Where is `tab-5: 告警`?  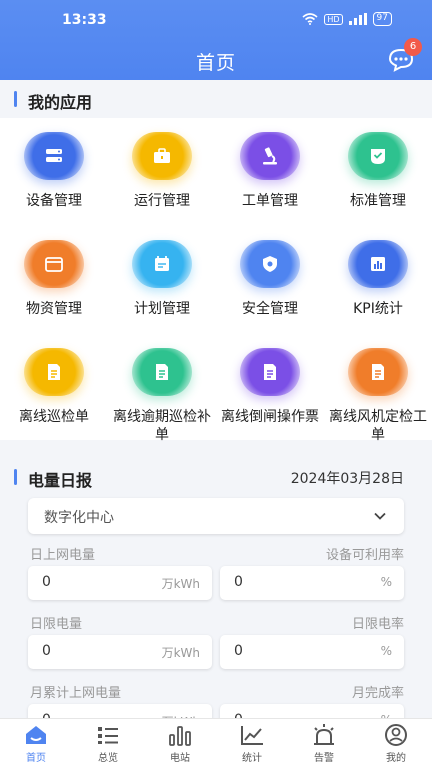 tab-5: 告警 is located at coordinates (324, 743).